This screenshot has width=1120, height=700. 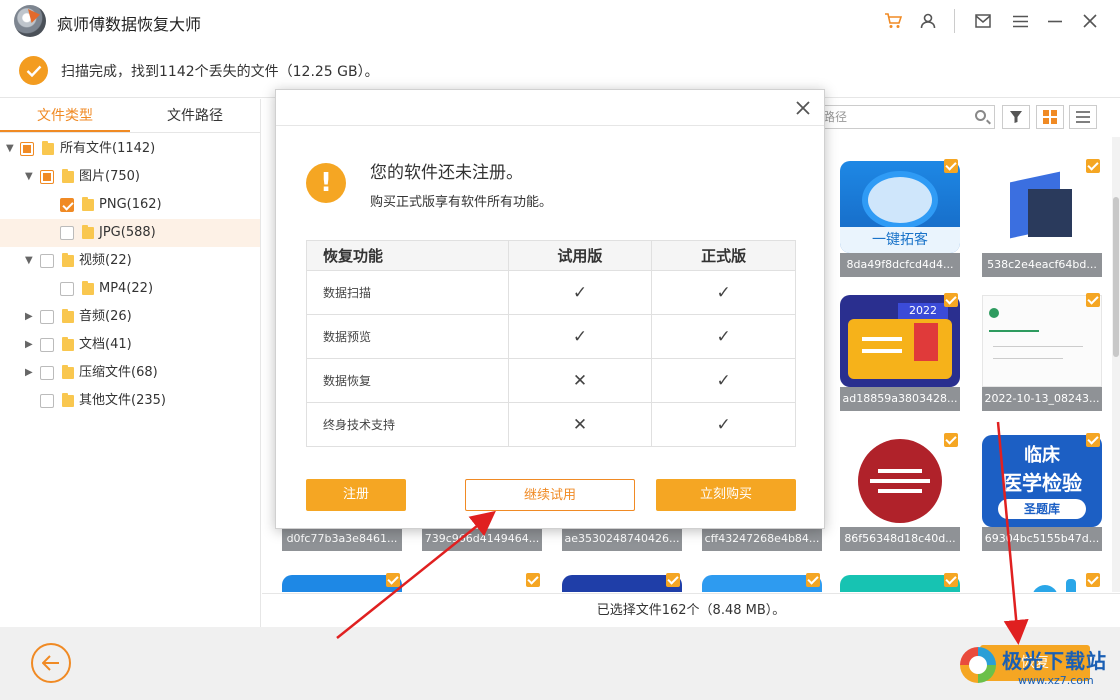 What do you see at coordinates (105, 316) in the screenshot?
I see `tree-item-label: 音频(26)` at bounding box center [105, 316].